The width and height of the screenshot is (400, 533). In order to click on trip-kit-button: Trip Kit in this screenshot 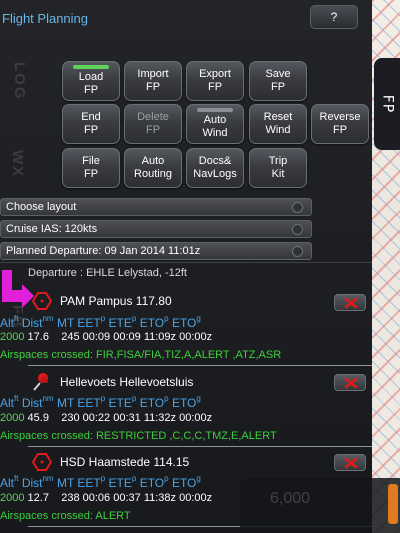, I will do `click(278, 168)`.